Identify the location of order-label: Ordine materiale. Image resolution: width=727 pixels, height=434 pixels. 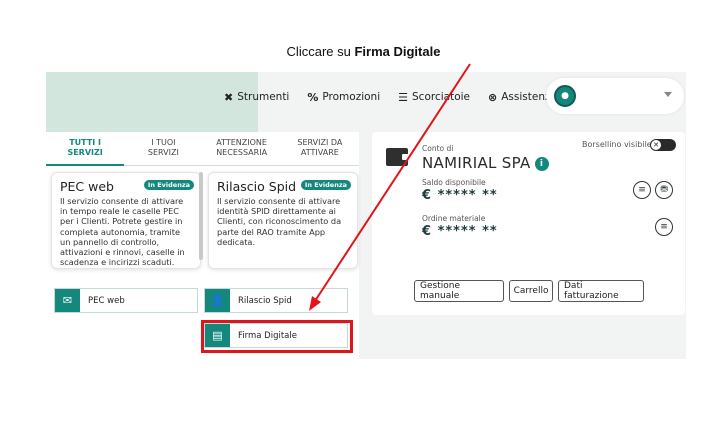
(454, 218).